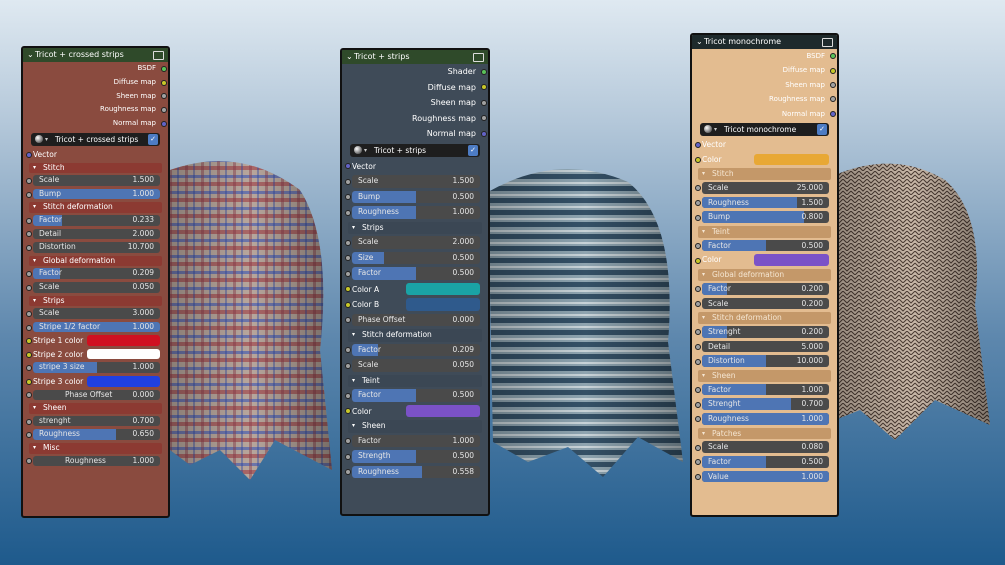 The height and width of the screenshot is (565, 1005). Describe the element at coordinates (96, 421) in the screenshot. I see `number-field: strenght 0.700` at that location.